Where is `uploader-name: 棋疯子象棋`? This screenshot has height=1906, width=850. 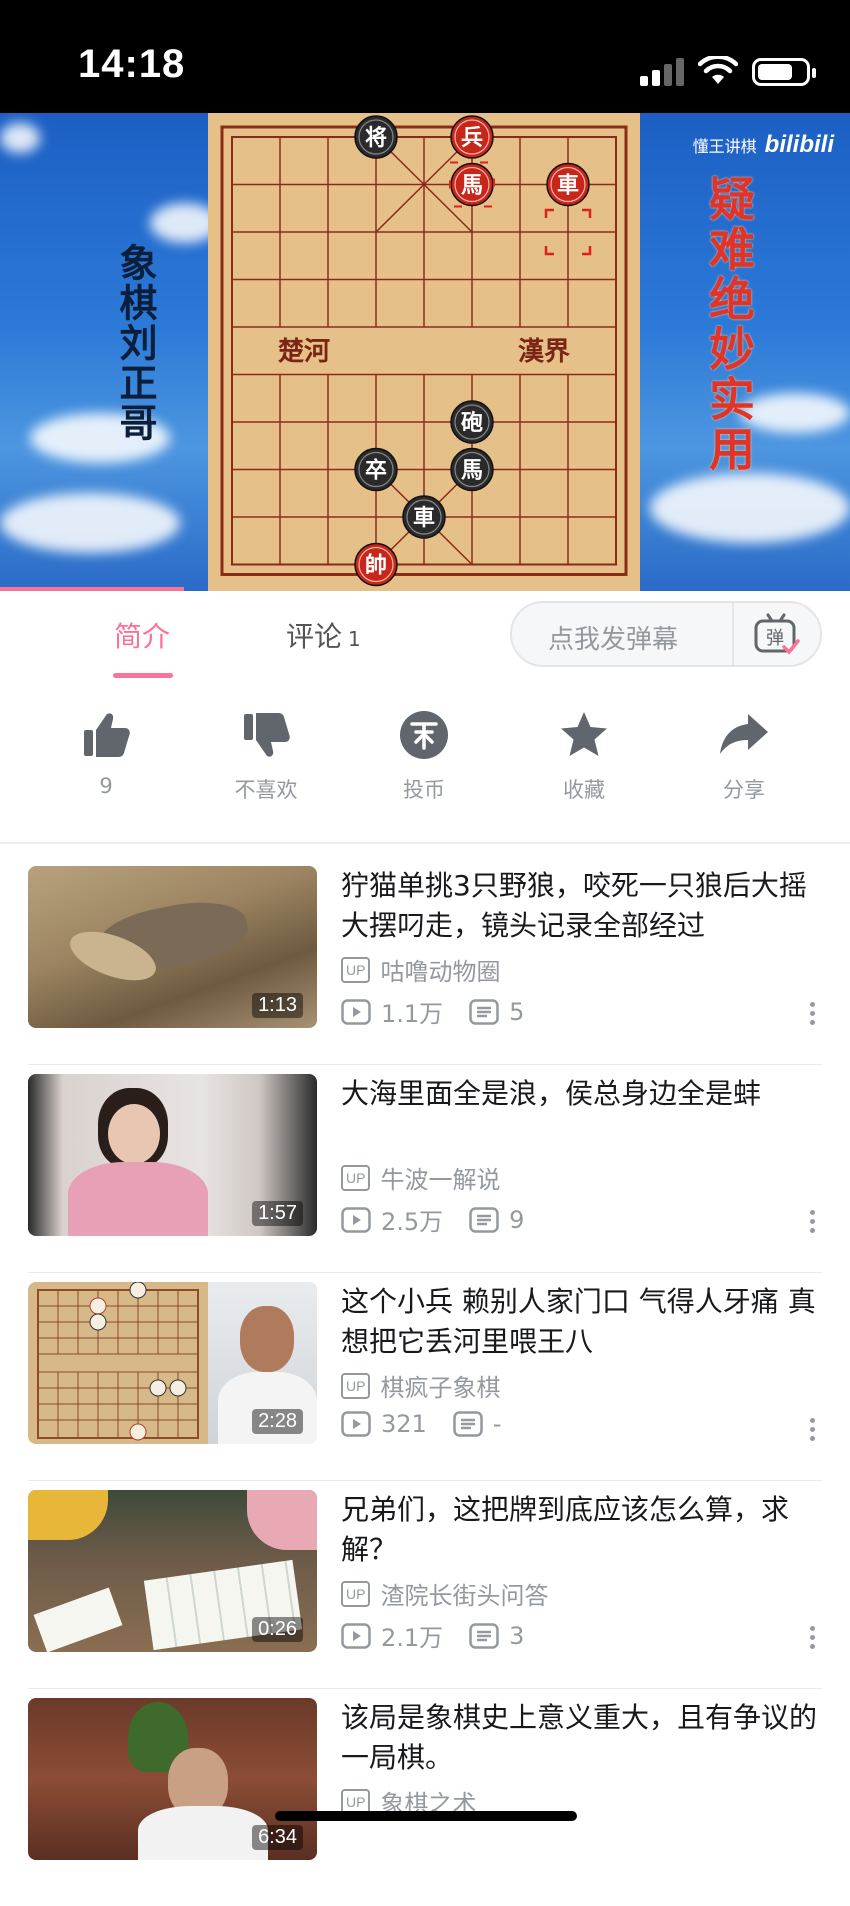
uploader-name: 棋疯子象棋 is located at coordinates (440, 1388).